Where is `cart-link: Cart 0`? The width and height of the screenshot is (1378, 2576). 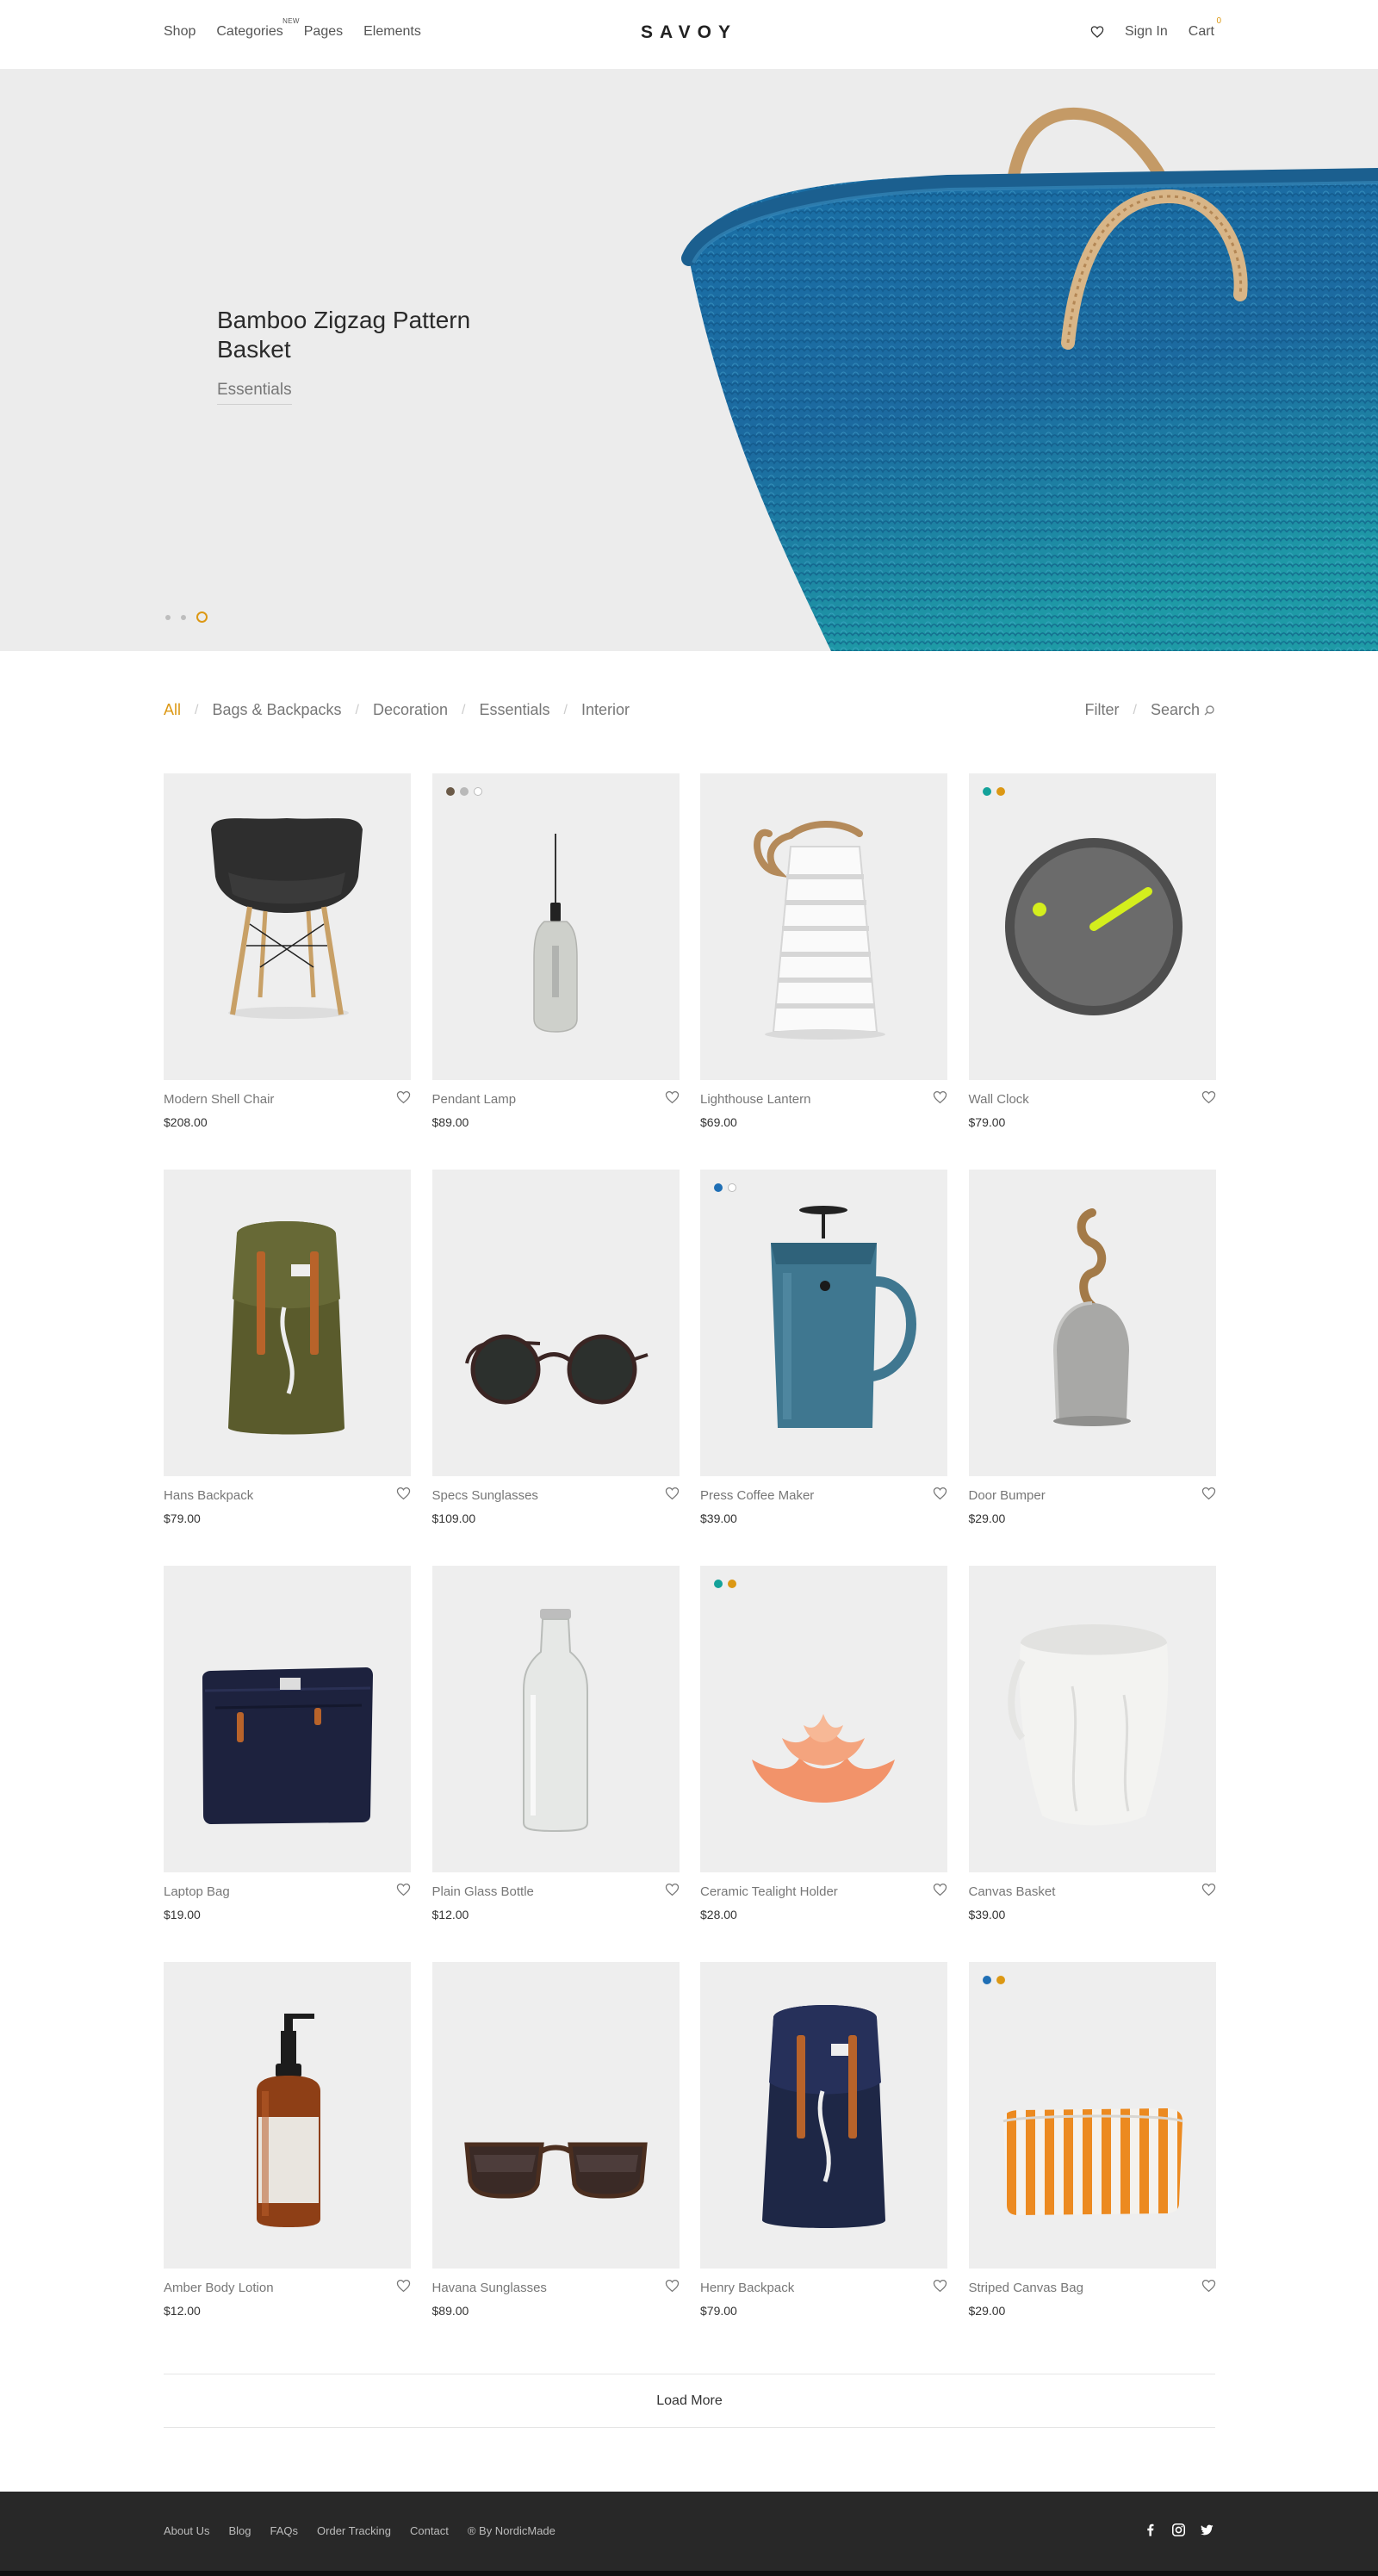
cart-link: Cart 0 is located at coordinates (1205, 28).